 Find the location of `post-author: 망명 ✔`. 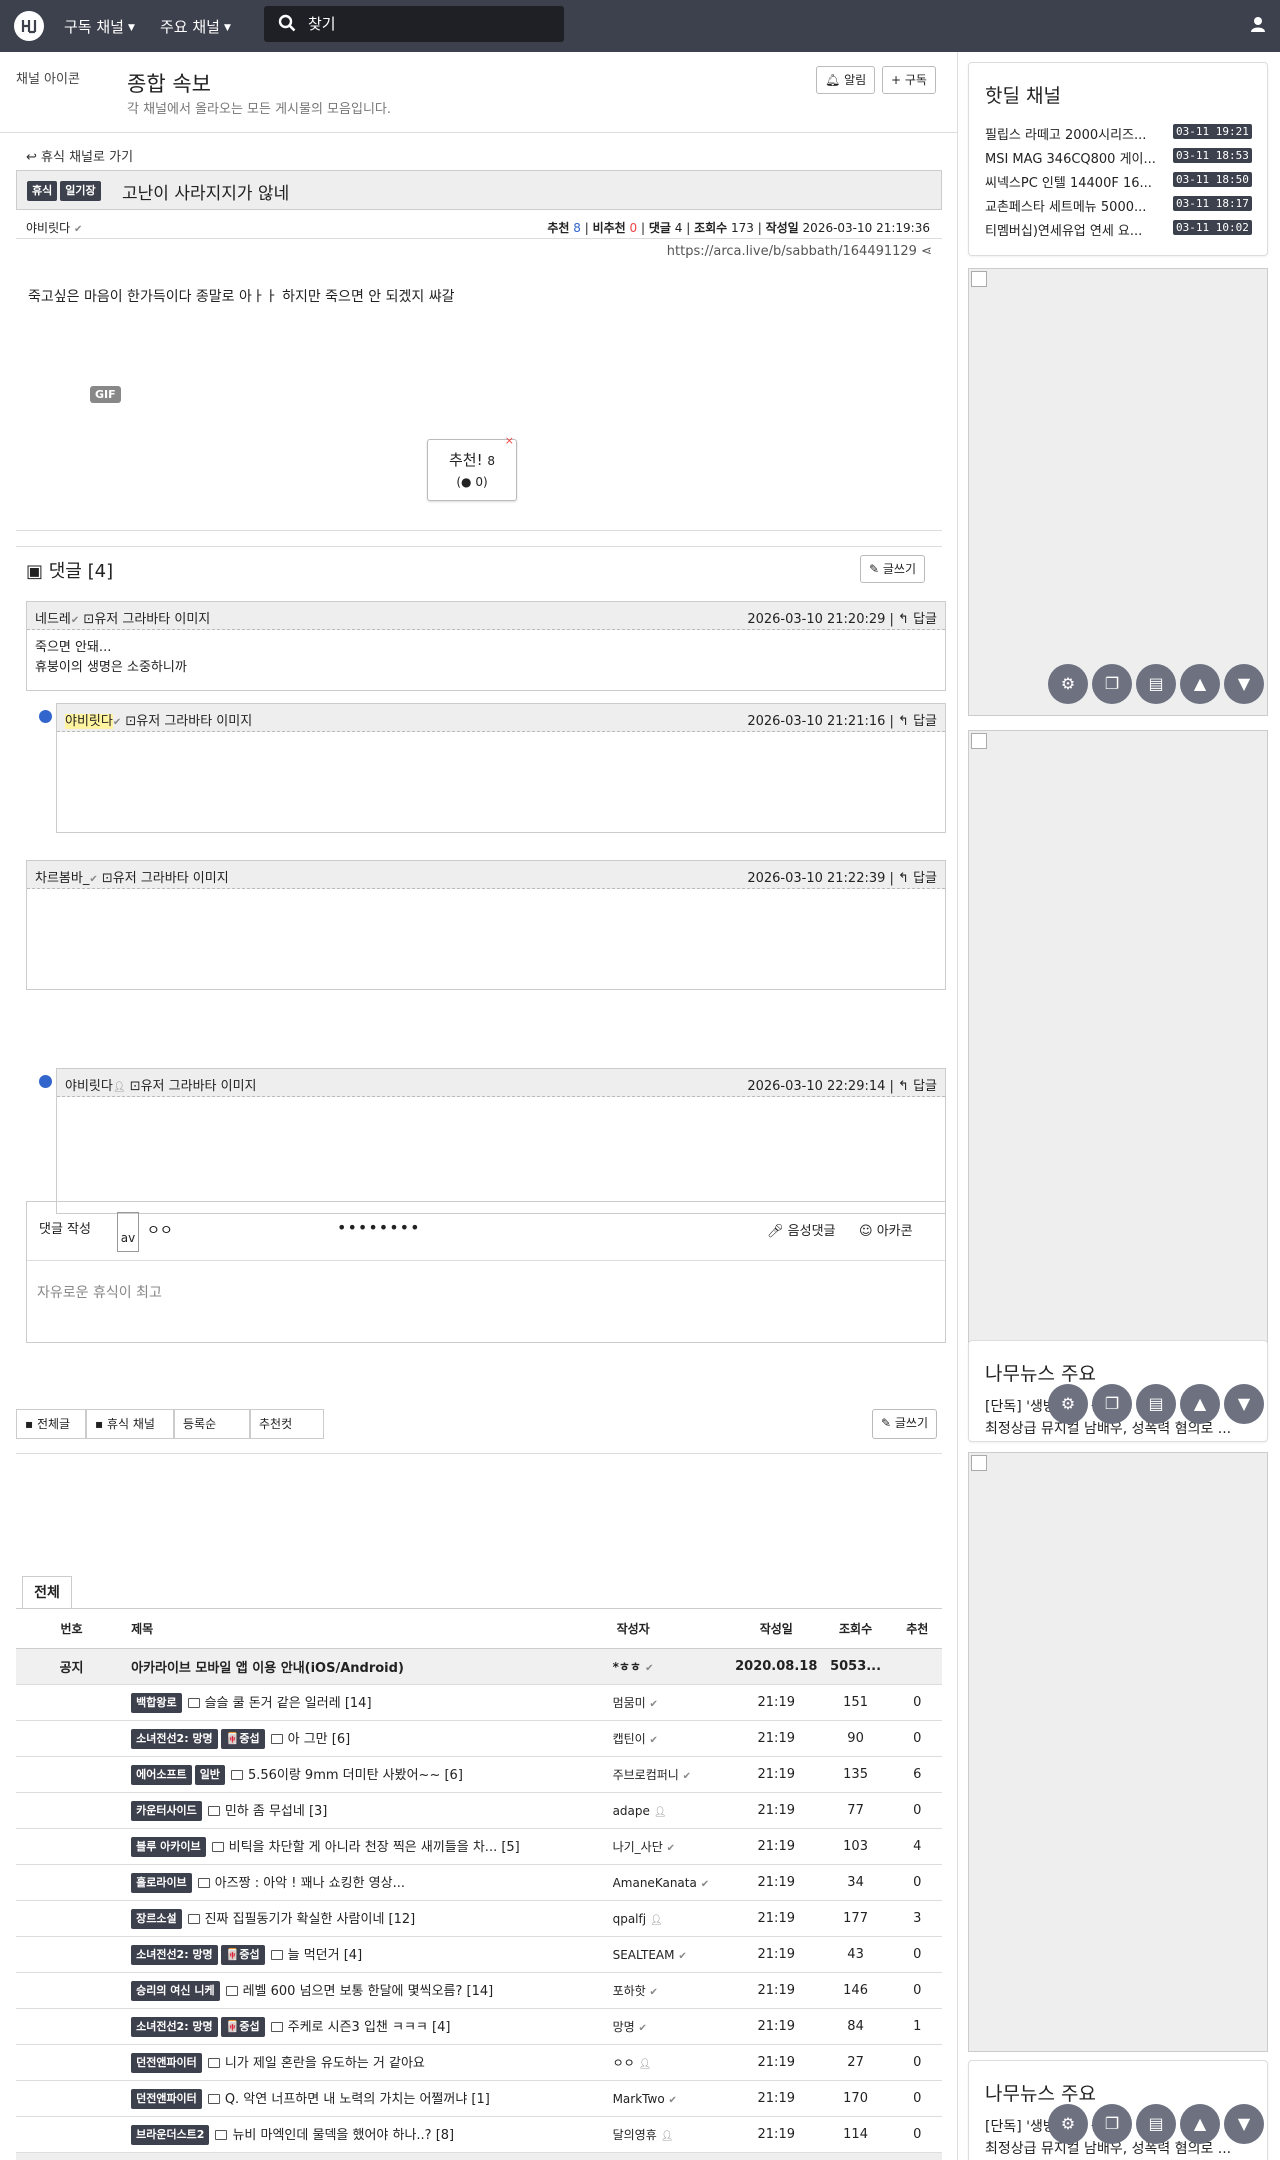

post-author: 망명 ✔ is located at coordinates (673, 2026).